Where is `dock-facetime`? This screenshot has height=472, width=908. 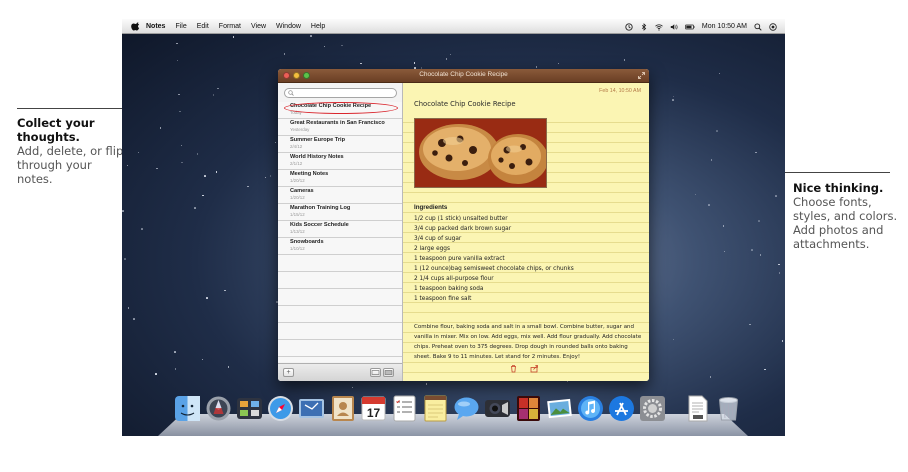
dock-facetime is located at coordinates (497, 408).